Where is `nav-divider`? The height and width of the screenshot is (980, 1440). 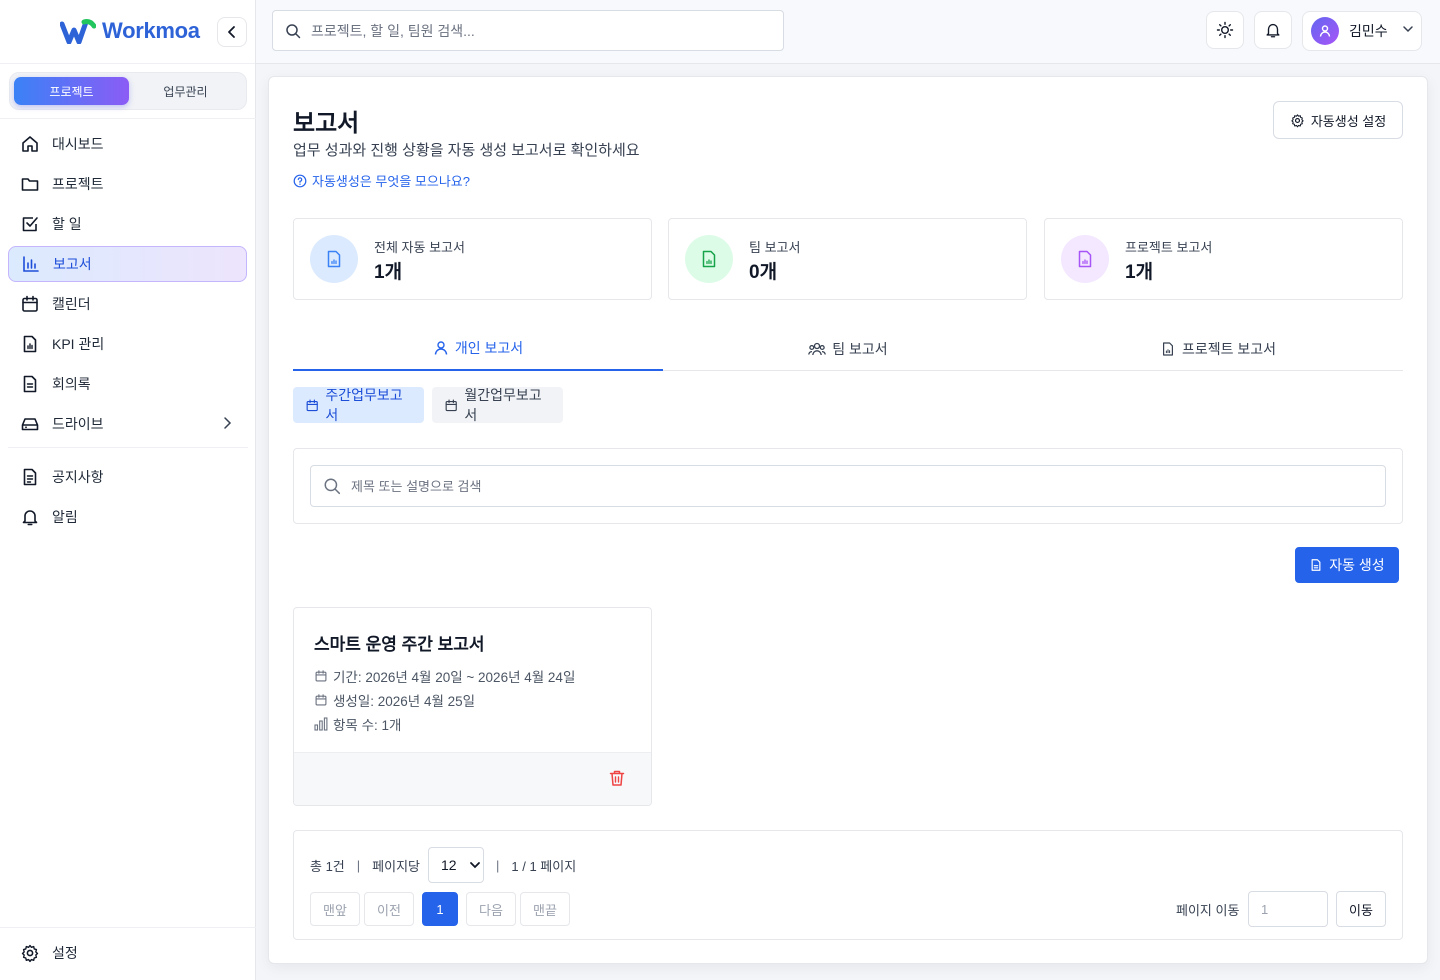 nav-divider is located at coordinates (128, 447).